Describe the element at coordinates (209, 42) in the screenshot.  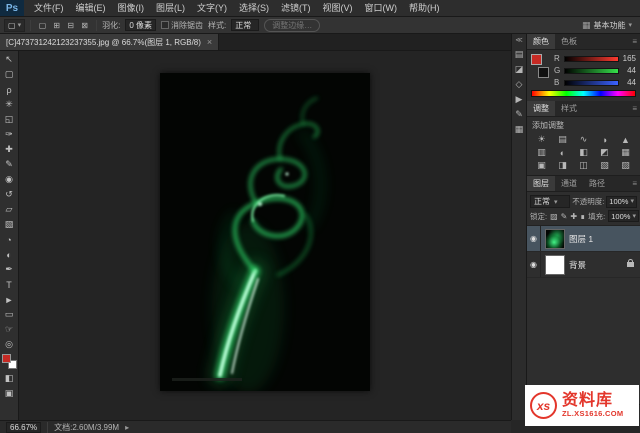
I see `close-tab-icon: ×` at that location.